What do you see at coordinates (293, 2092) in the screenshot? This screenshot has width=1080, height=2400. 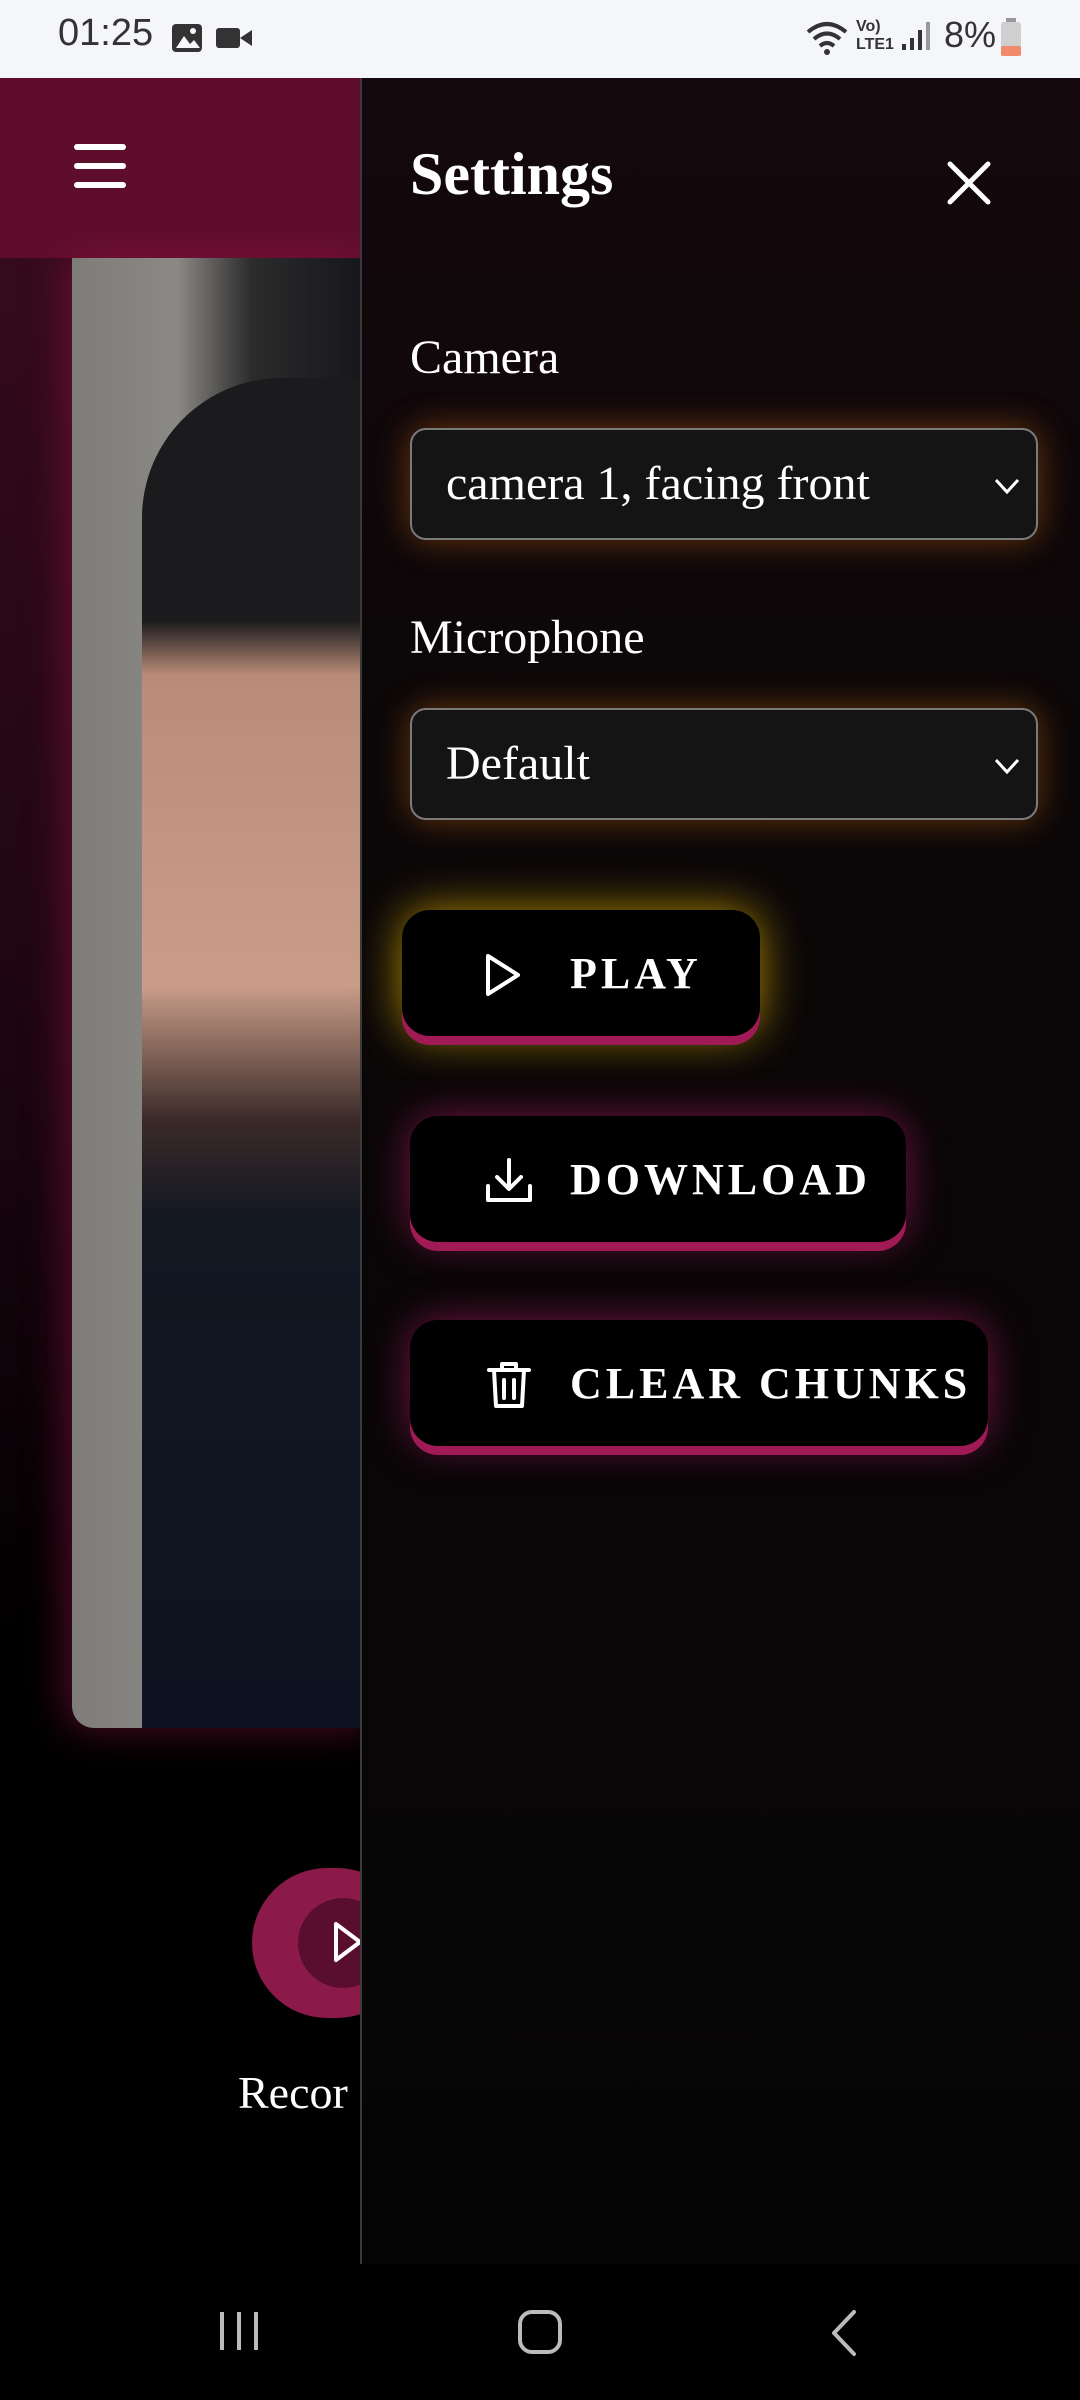 I see `record-label: Recor` at bounding box center [293, 2092].